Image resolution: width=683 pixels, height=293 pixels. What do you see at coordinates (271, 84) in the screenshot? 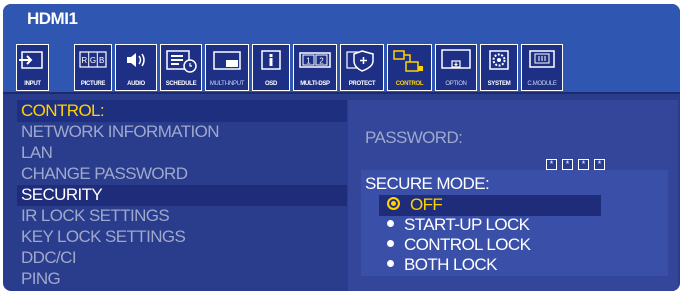
I see `toolbar-label: OSD` at bounding box center [271, 84].